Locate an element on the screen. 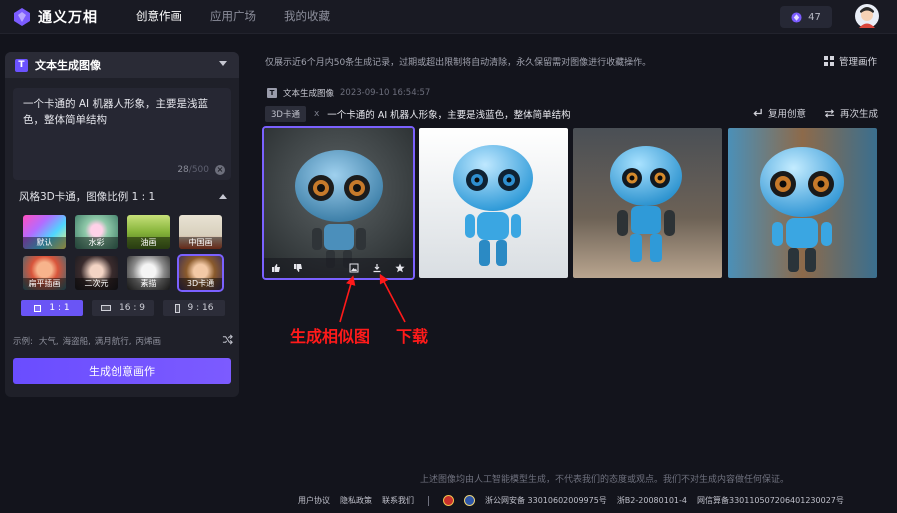 This screenshot has height=513, width=897. points-icon is located at coordinates (796, 17).